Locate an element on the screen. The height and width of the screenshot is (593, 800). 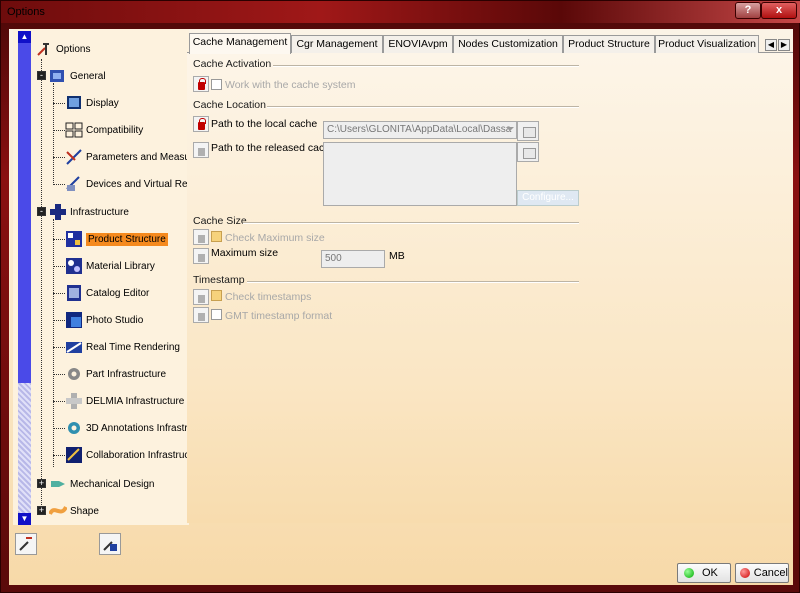
photo-studio-icon is located at coordinates (74, 320).